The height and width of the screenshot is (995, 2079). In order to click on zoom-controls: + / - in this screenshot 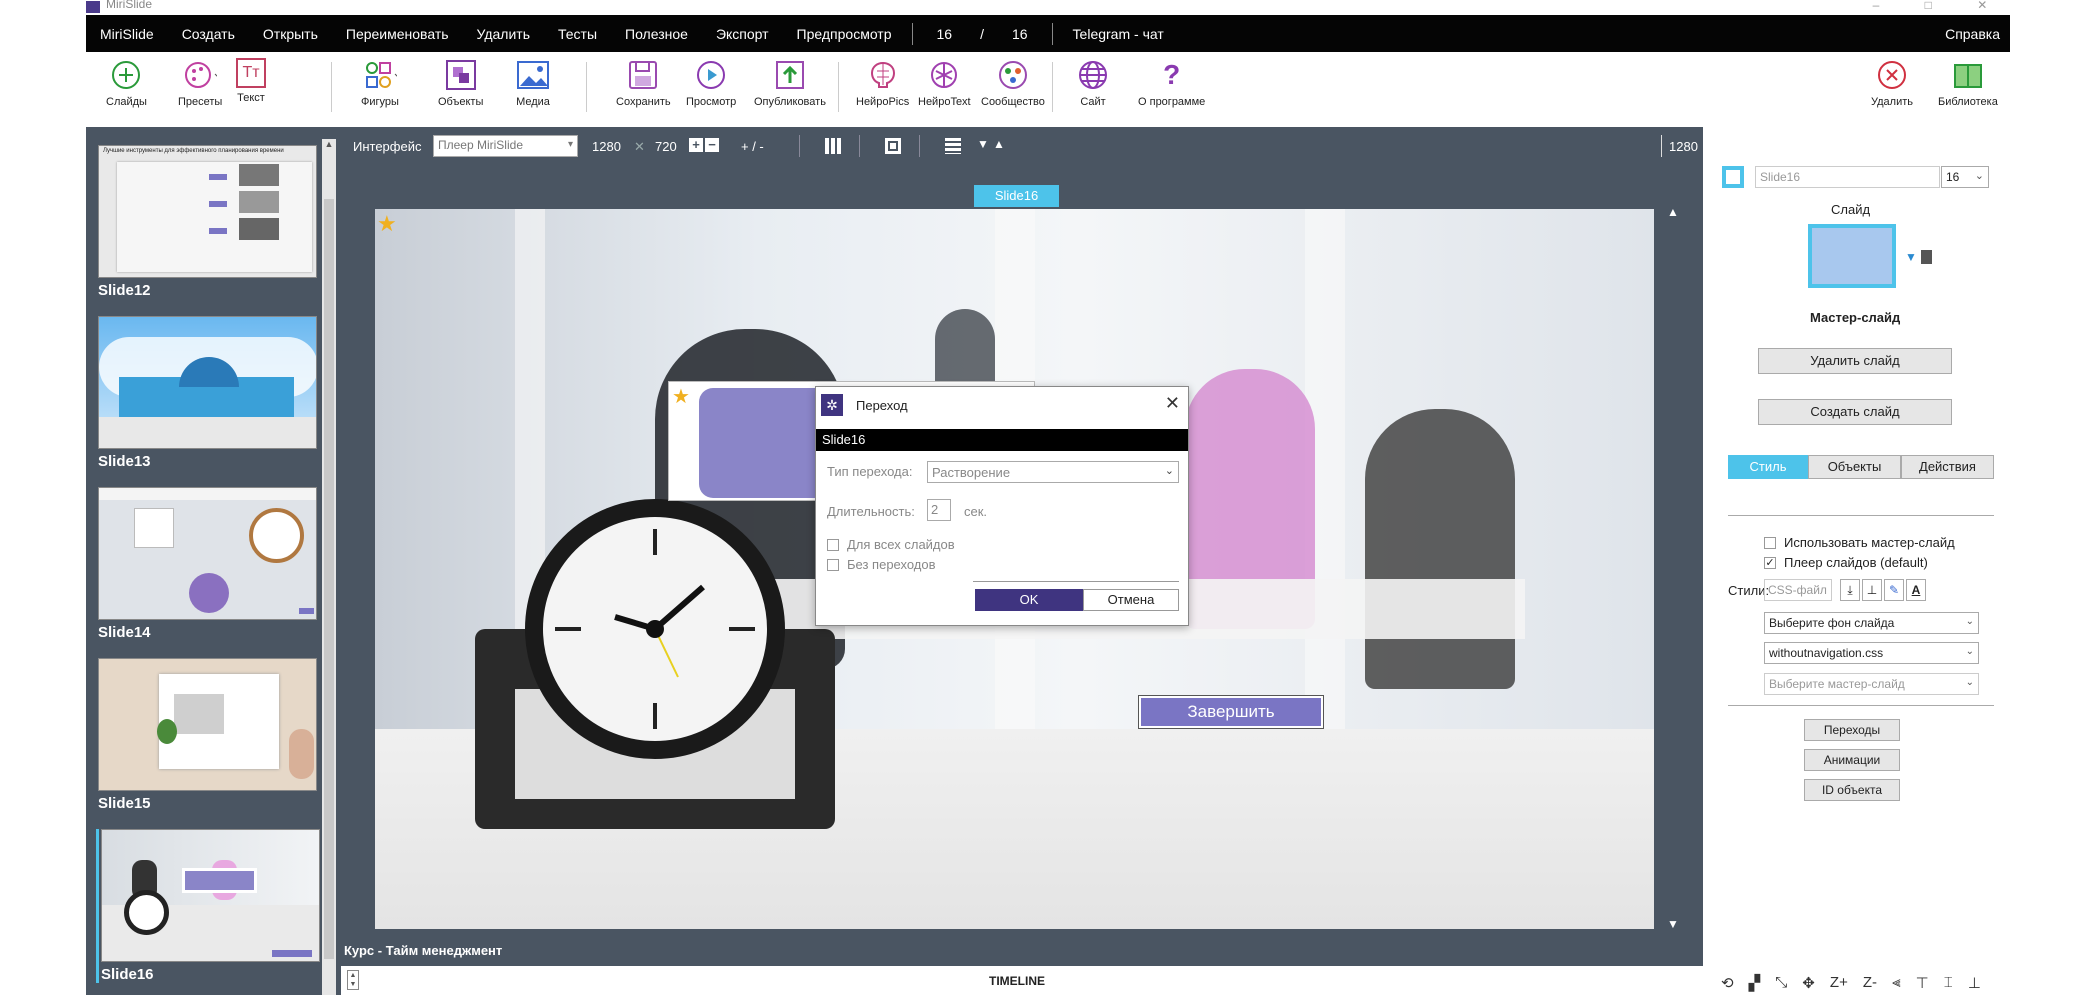, I will do `click(752, 146)`.